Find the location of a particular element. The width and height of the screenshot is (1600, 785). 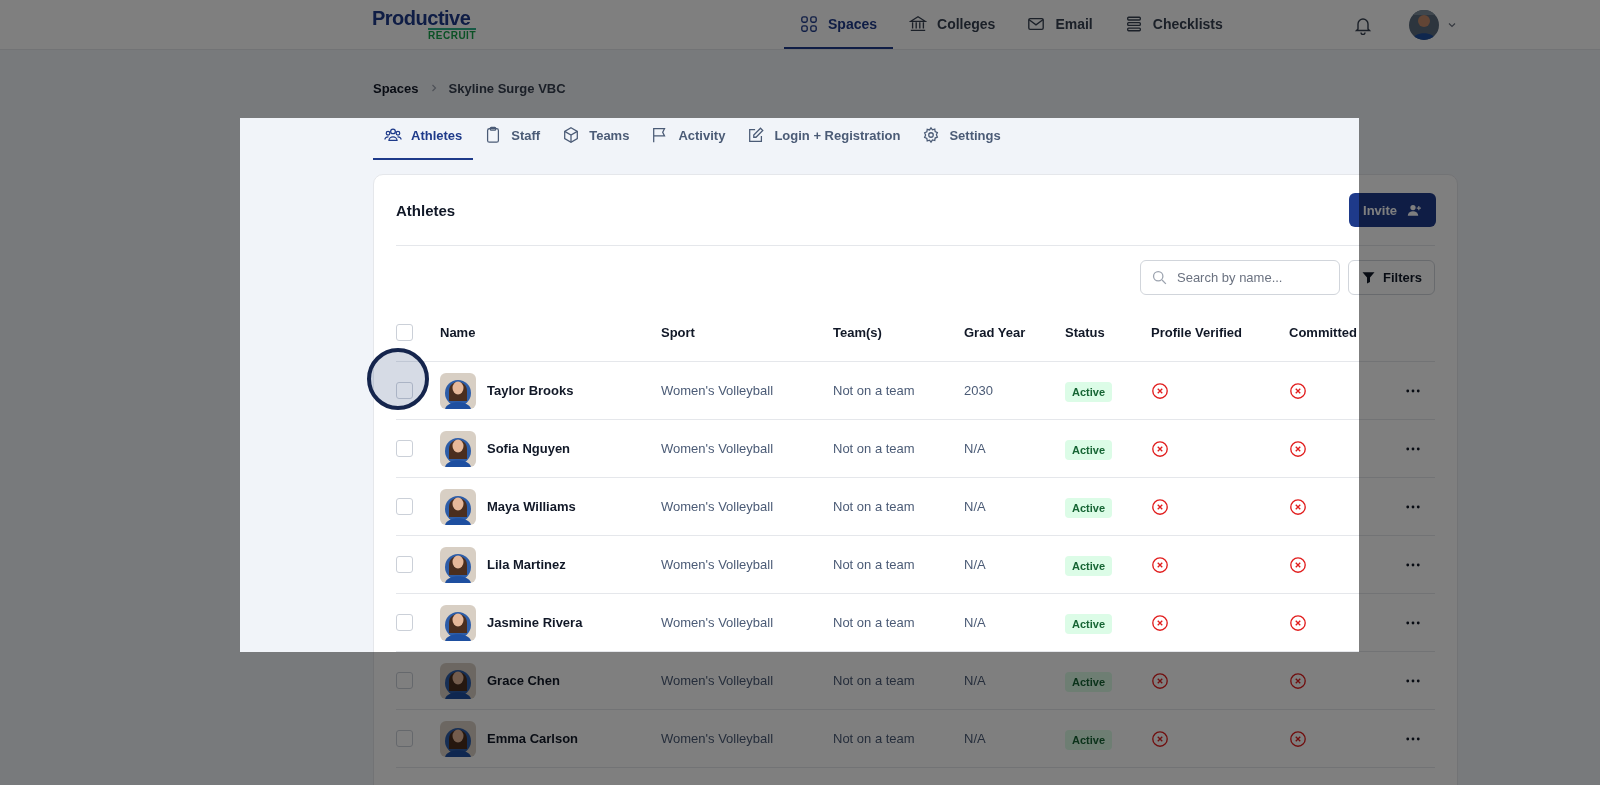

select-all-checkbox is located at coordinates (404, 332).